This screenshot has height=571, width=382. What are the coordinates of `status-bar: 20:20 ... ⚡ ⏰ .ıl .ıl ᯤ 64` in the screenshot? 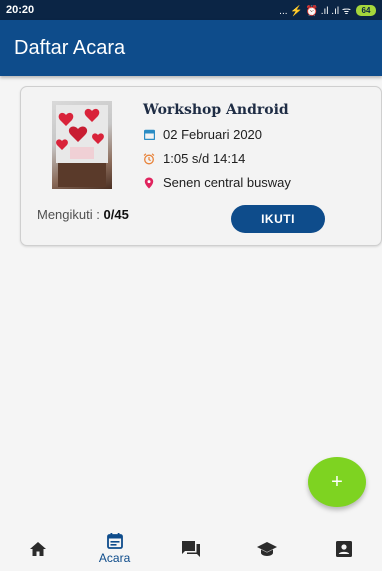 It's located at (191, 10).